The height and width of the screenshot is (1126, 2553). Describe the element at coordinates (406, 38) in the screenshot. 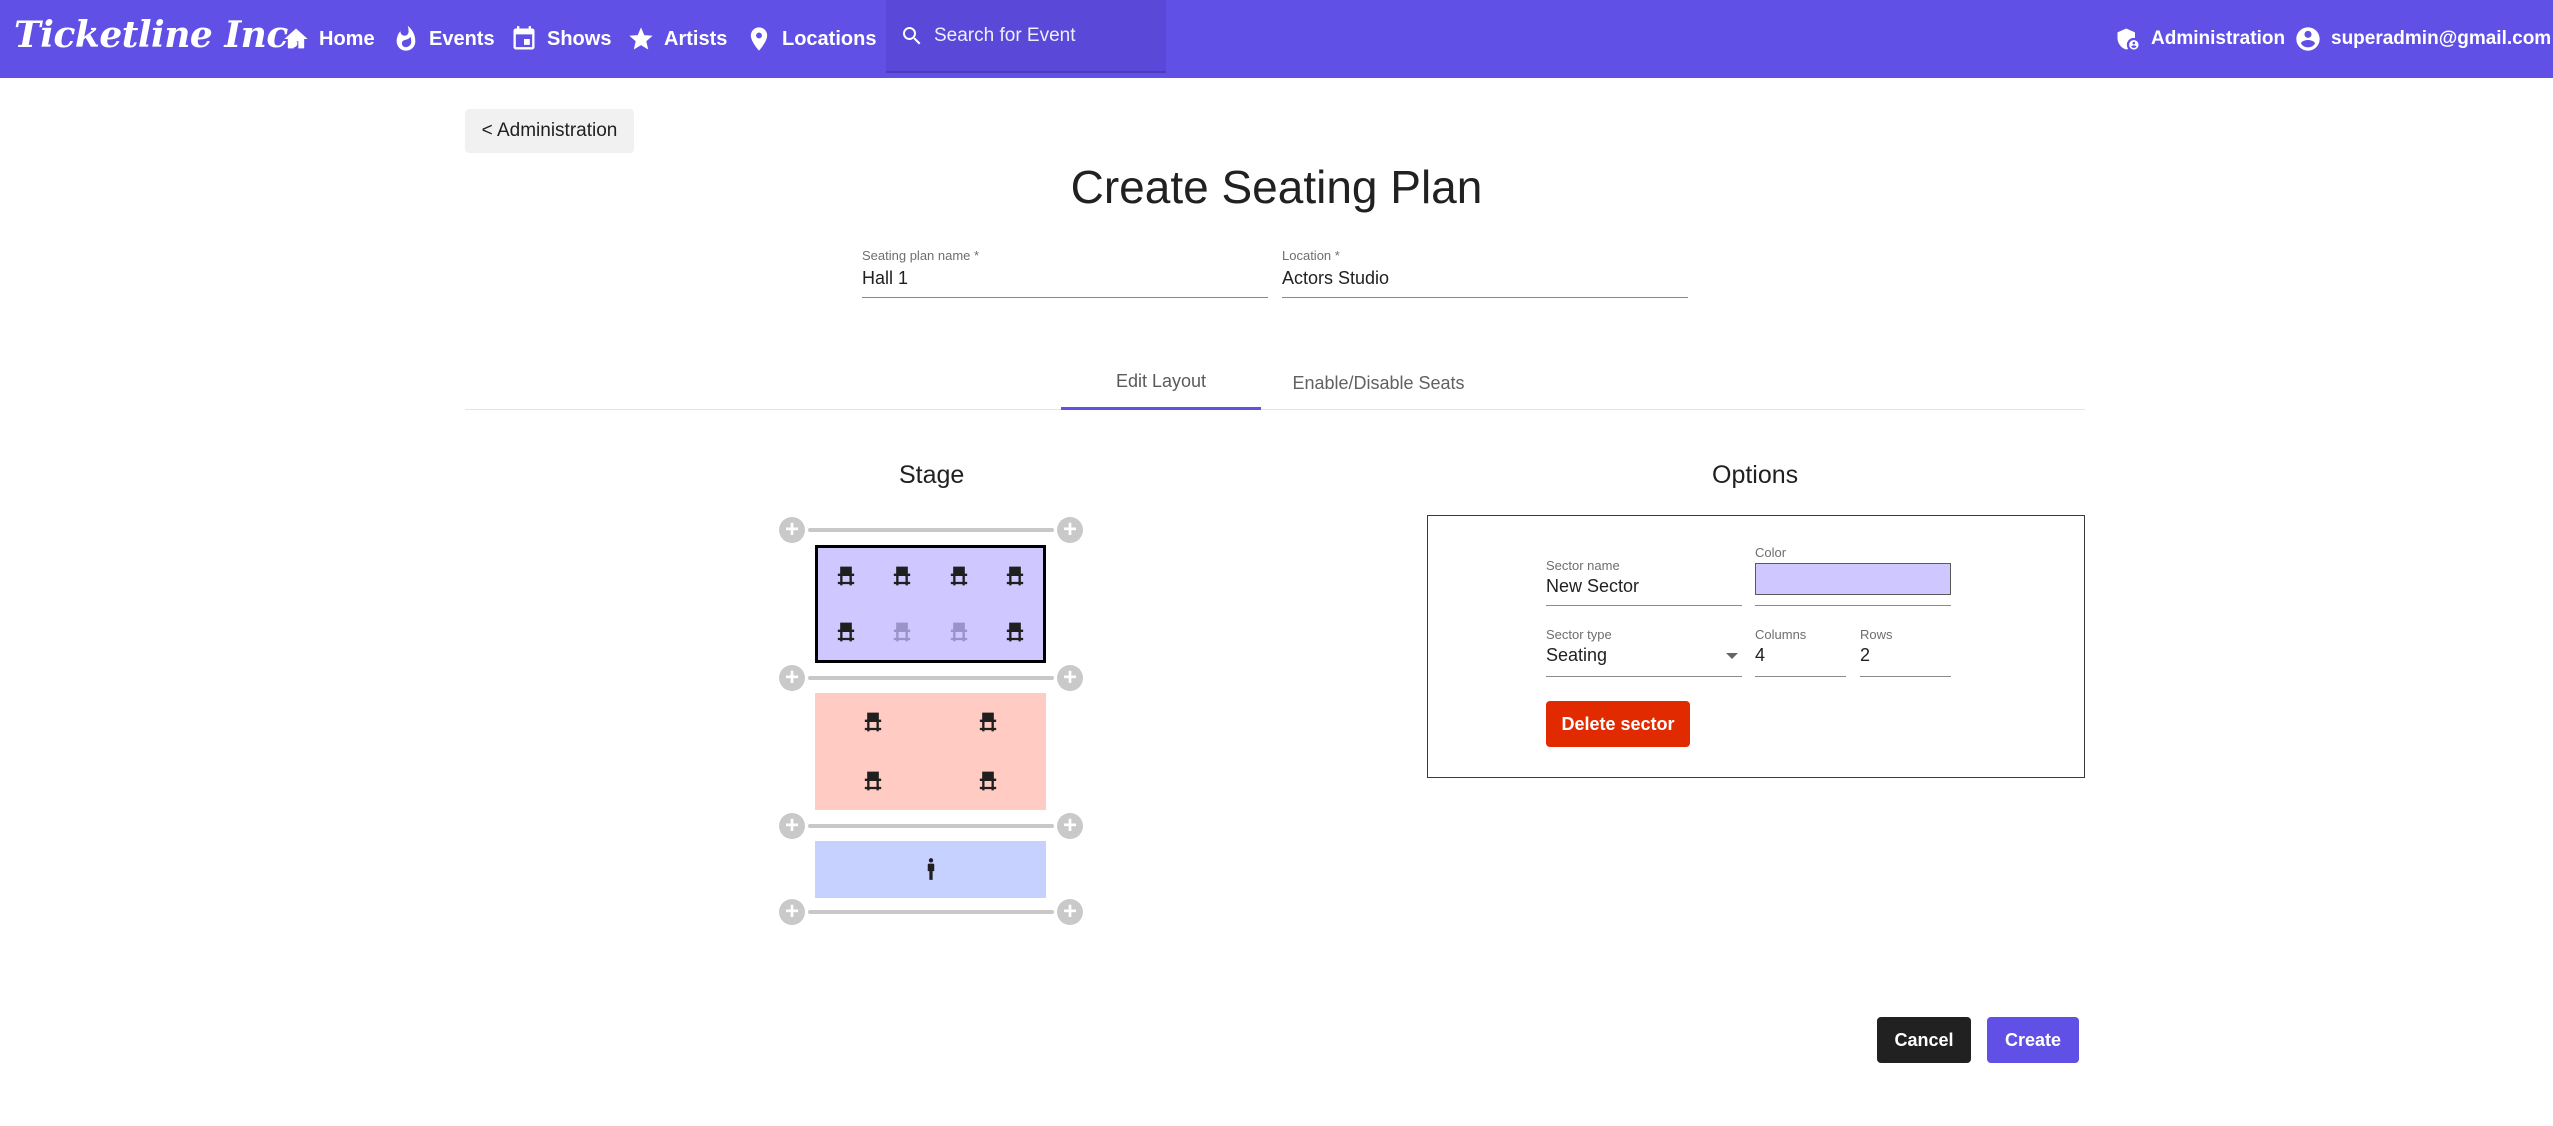

I see `fire-icon` at that location.